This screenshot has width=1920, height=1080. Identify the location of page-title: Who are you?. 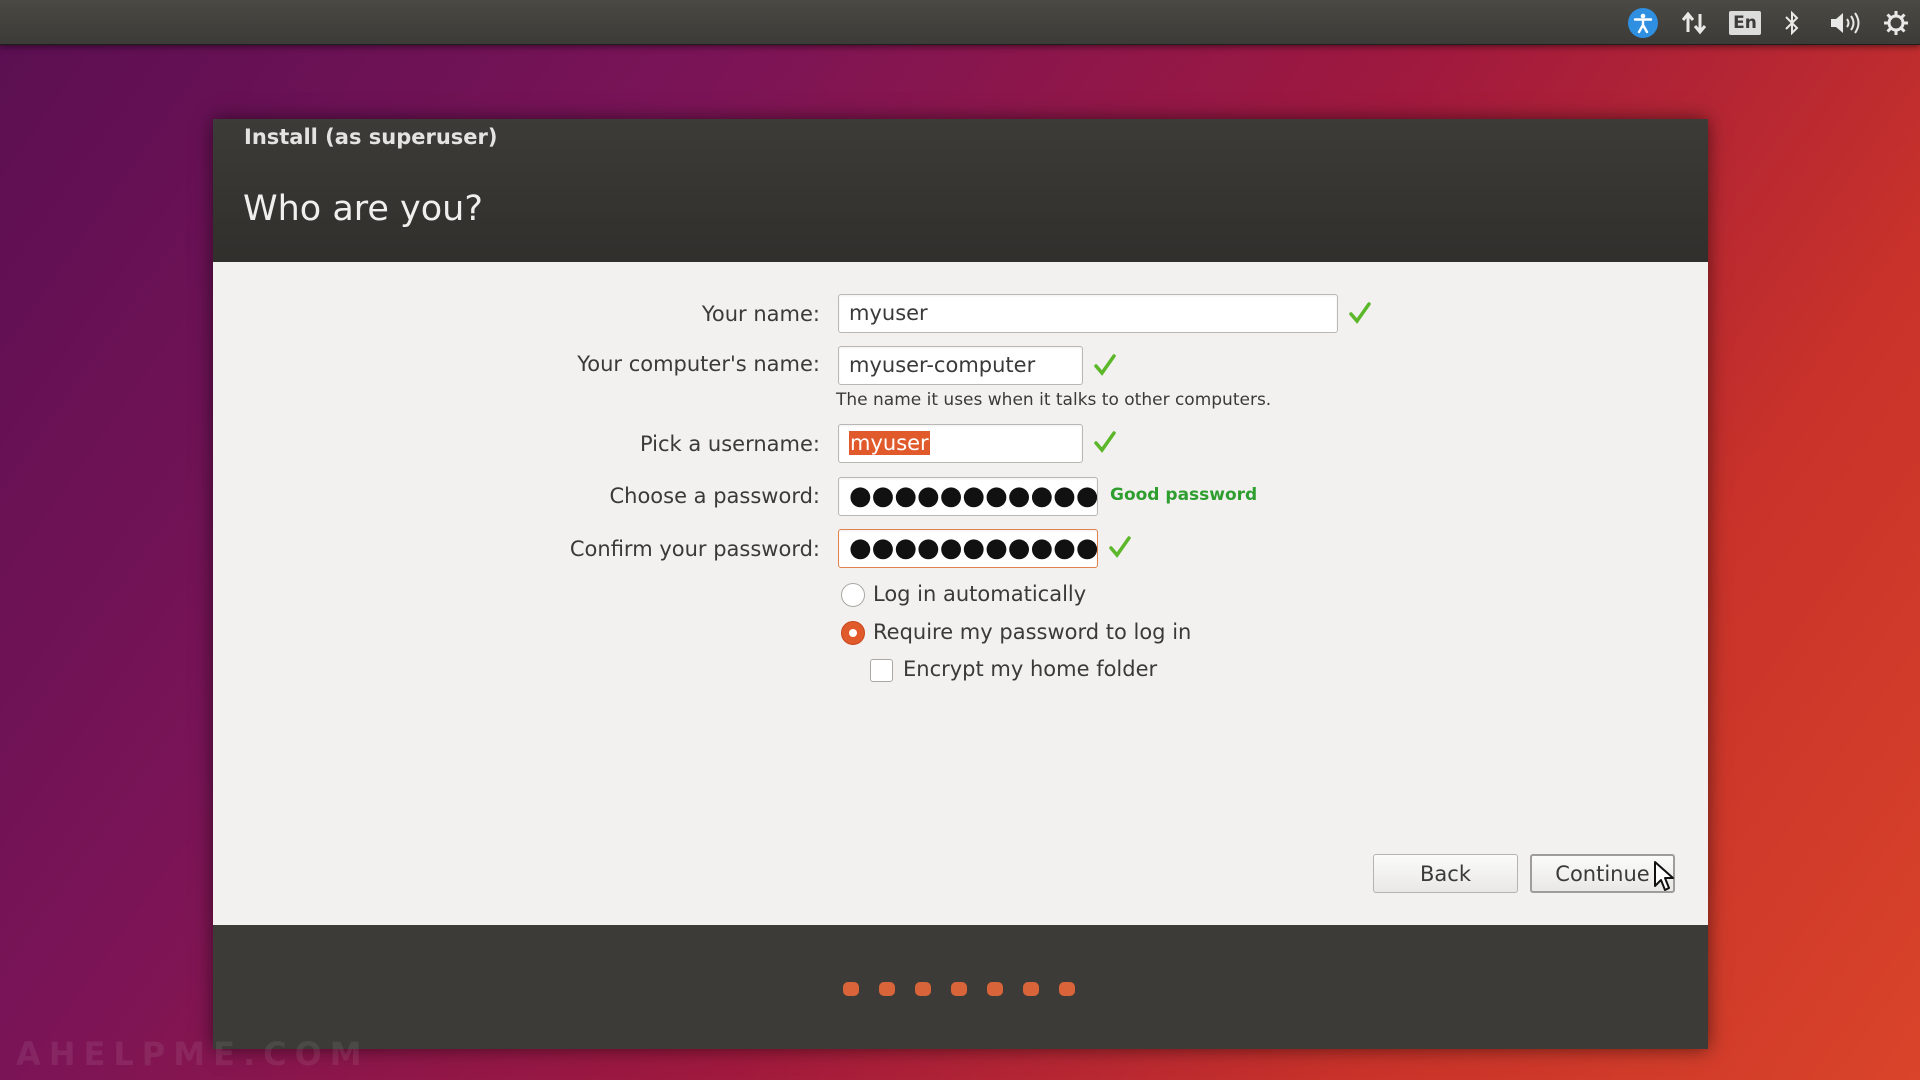
(363, 209).